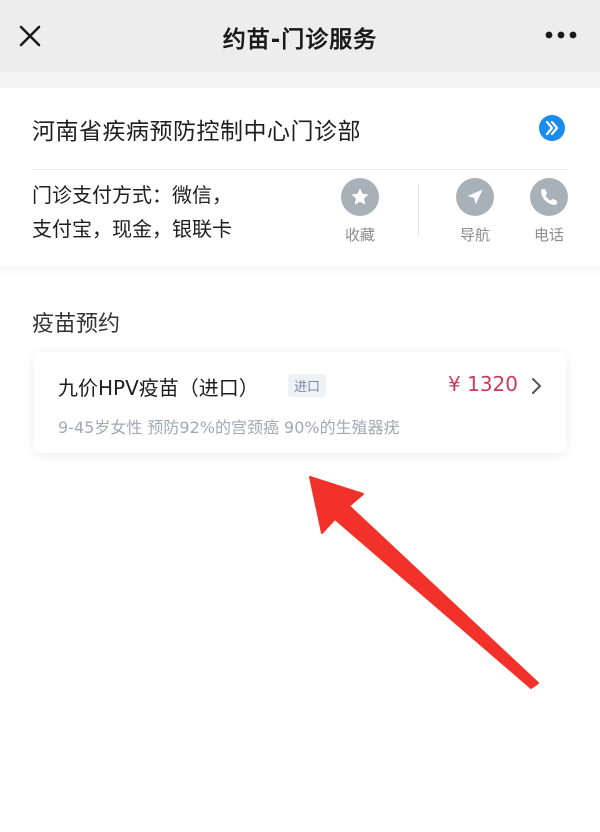 The image size is (600, 832). Describe the element at coordinates (474, 235) in the screenshot. I see `navigate-label: 导航` at that location.